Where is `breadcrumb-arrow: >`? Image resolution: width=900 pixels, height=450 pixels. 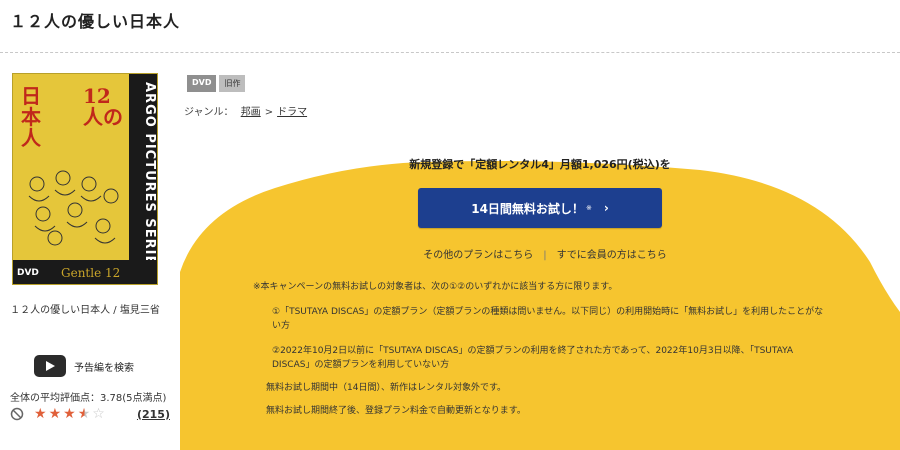
breadcrumb-arrow: > is located at coordinates (269, 112).